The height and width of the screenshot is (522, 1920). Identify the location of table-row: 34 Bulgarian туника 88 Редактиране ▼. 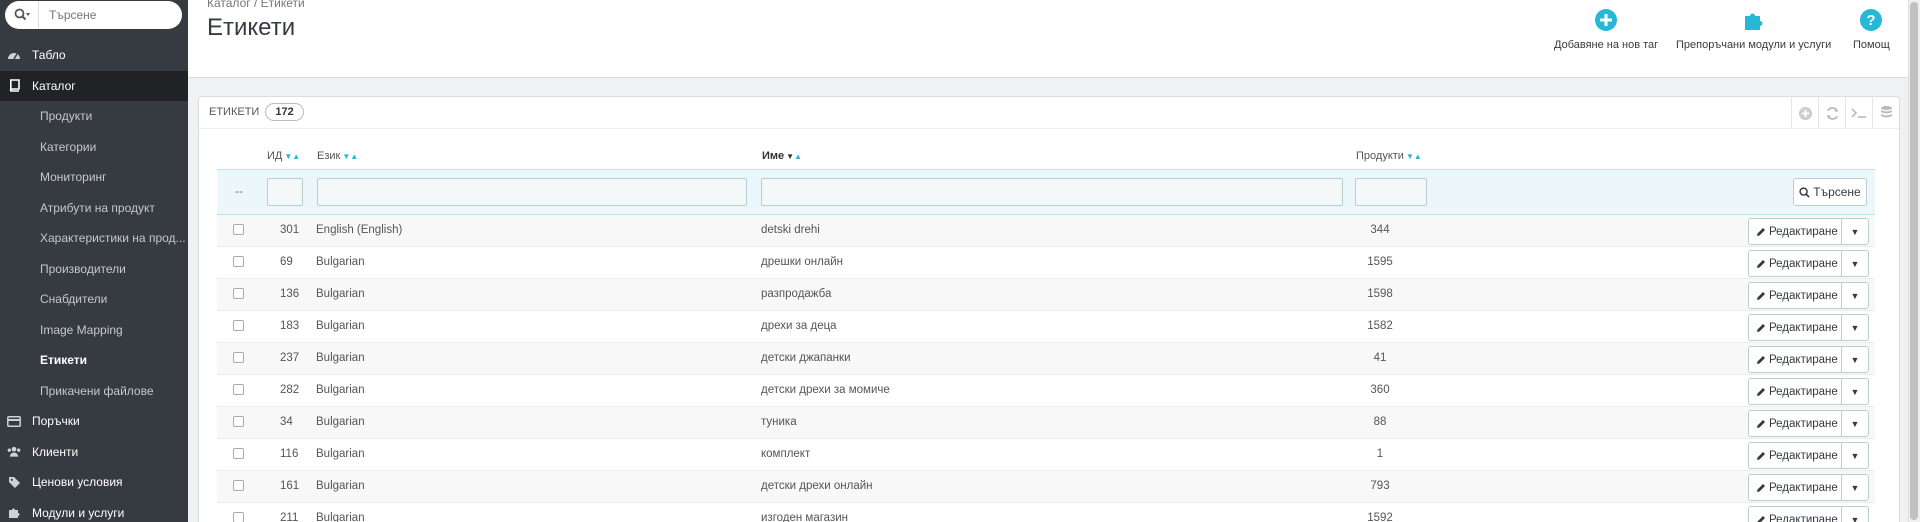
(1046, 423).